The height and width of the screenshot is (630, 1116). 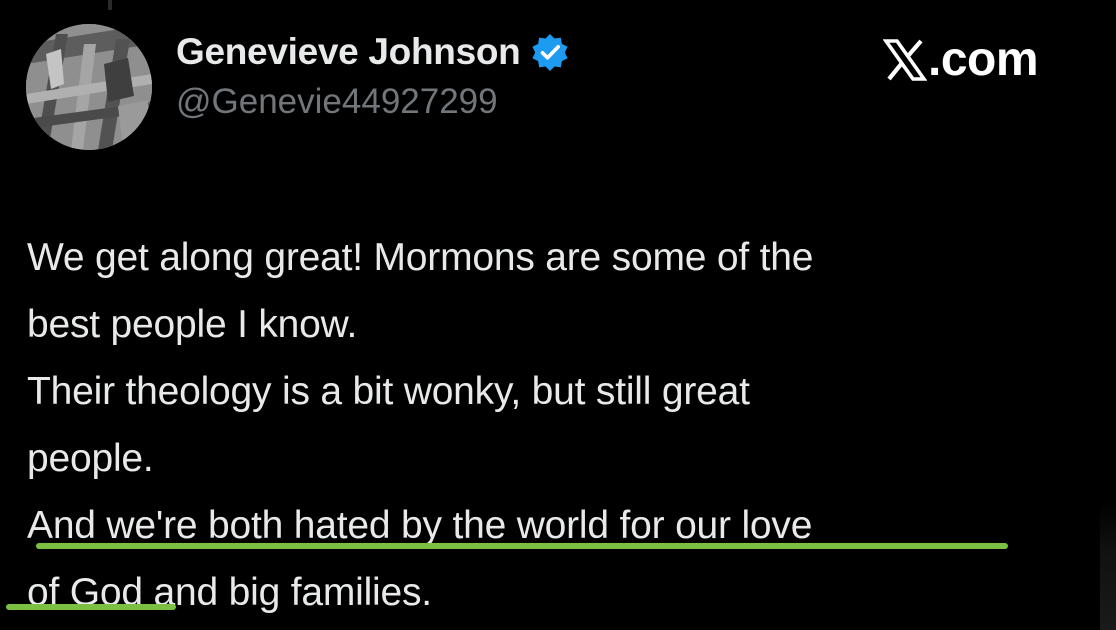 What do you see at coordinates (337, 102) in the screenshot?
I see `user-handle: @Genevie44927299` at bounding box center [337, 102].